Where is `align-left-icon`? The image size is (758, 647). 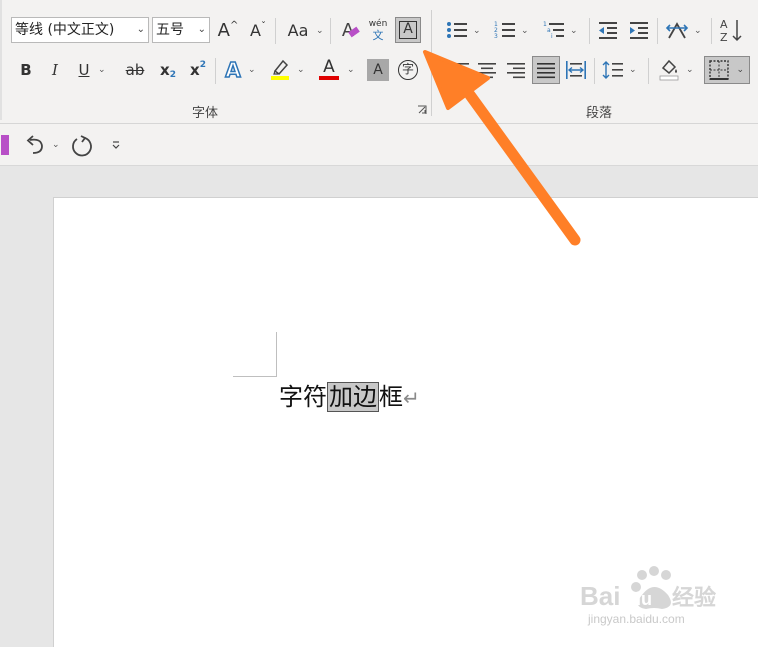
align-left-icon is located at coordinates (460, 71).